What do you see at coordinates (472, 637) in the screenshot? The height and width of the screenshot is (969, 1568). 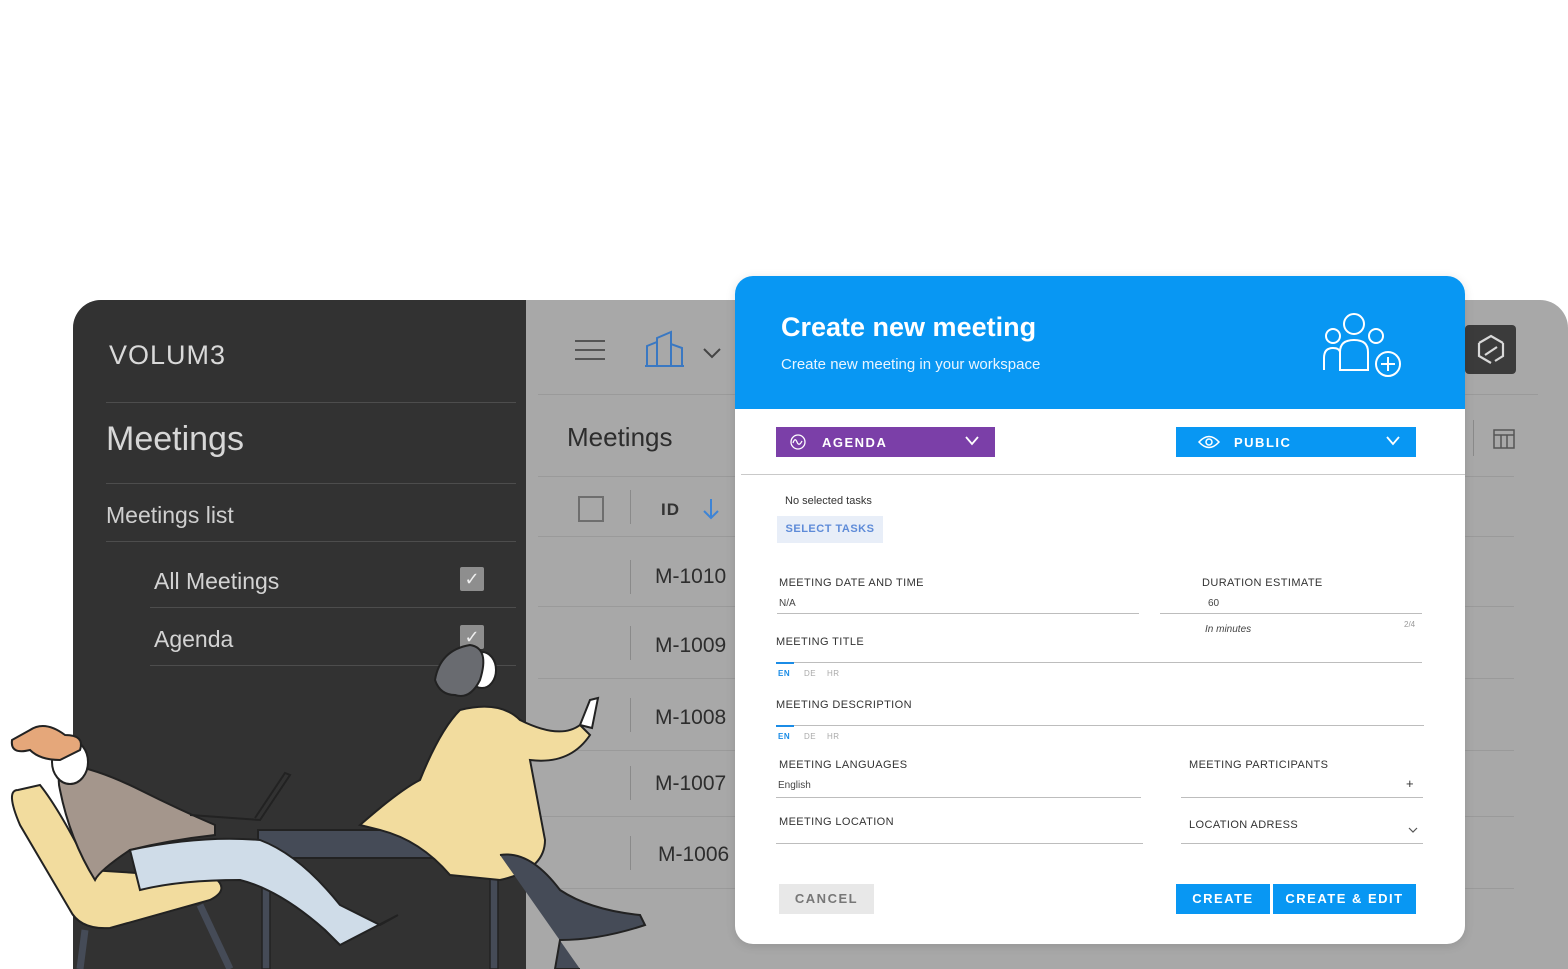 I see `agenda-checkbox: ✓` at bounding box center [472, 637].